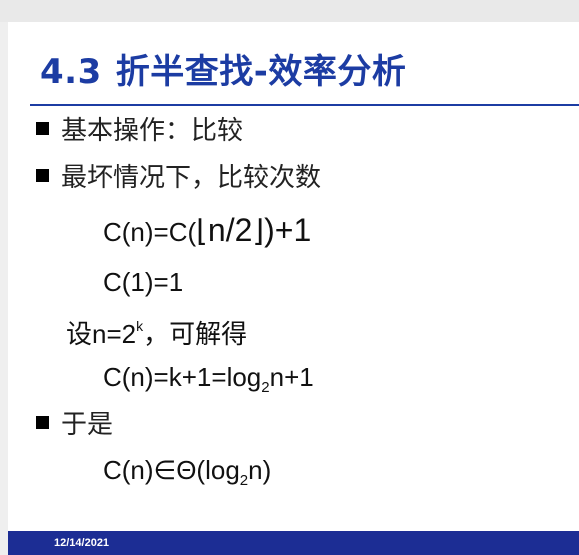 The height and width of the screenshot is (555, 579). What do you see at coordinates (304, 105) in the screenshot?
I see `title-underline` at bounding box center [304, 105].